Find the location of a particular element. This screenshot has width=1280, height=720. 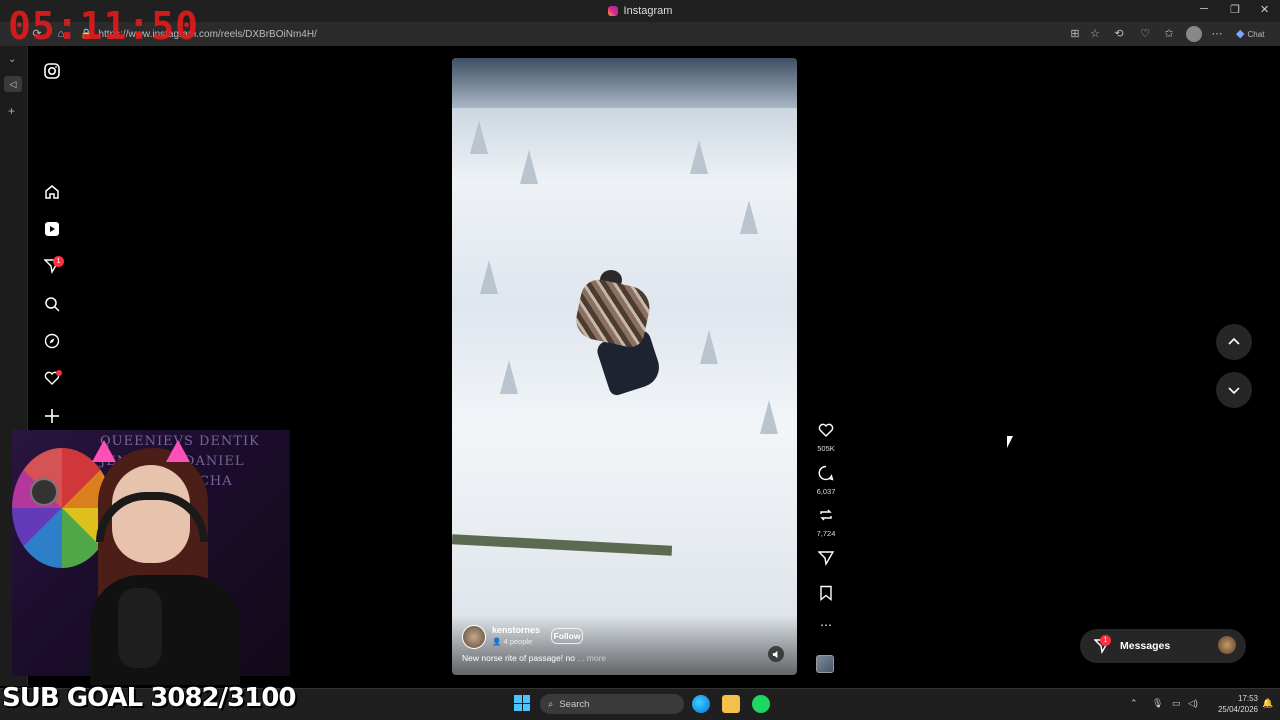

follow-button: Follow is located at coordinates (567, 636).